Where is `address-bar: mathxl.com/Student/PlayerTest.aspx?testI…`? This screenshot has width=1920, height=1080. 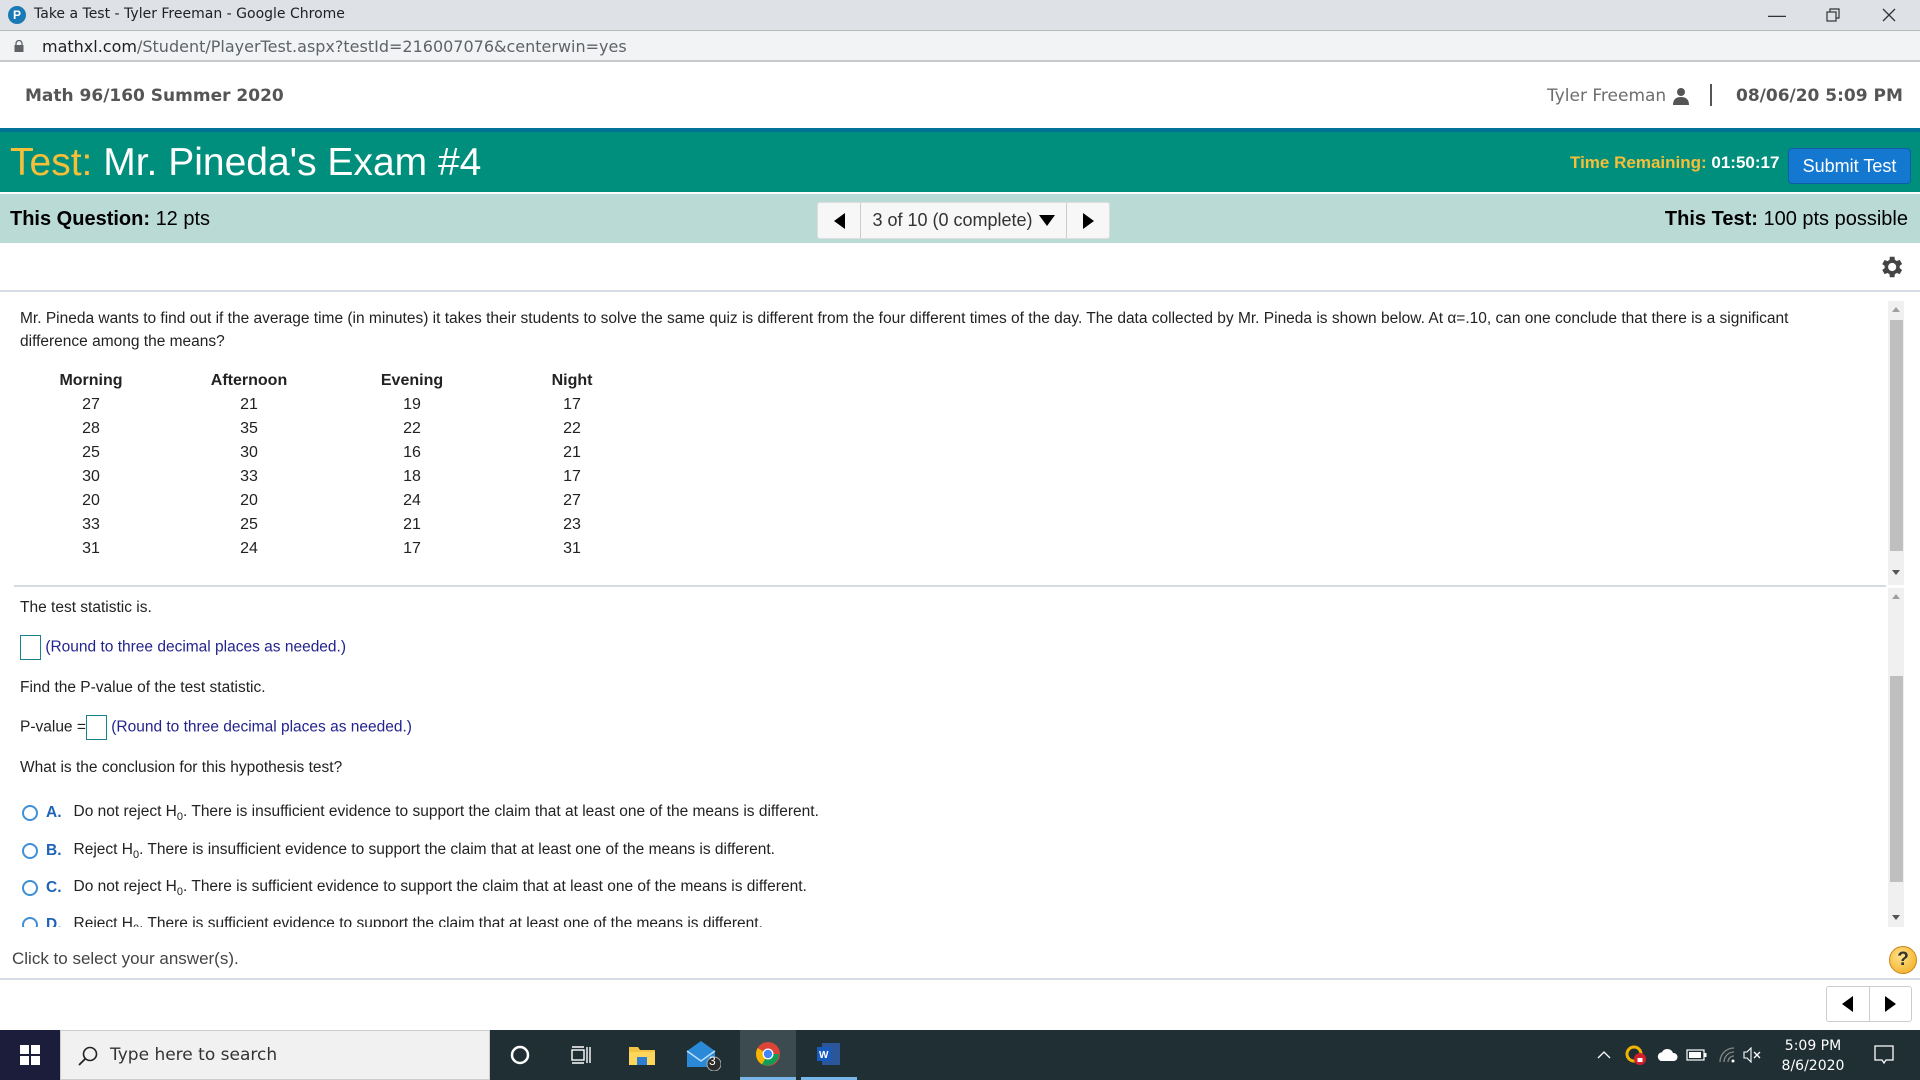 address-bar: mathxl.com/Student/PlayerTest.aspx?testI… is located at coordinates (960, 46).